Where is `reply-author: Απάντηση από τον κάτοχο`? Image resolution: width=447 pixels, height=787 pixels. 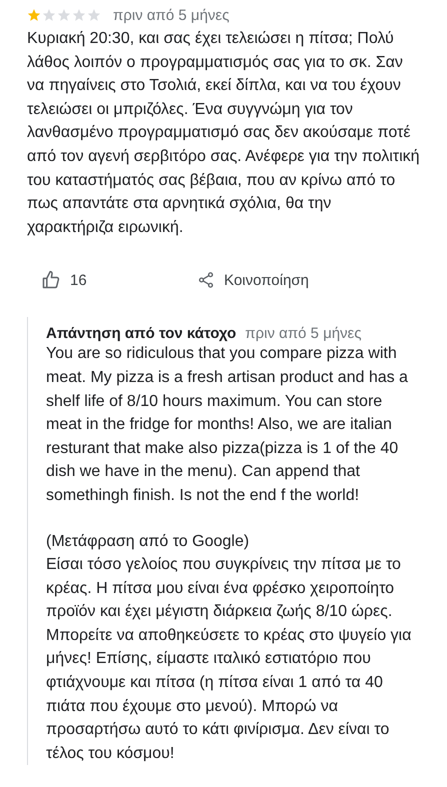 reply-author: Απάντηση από τον κάτοχο is located at coordinates (141, 333).